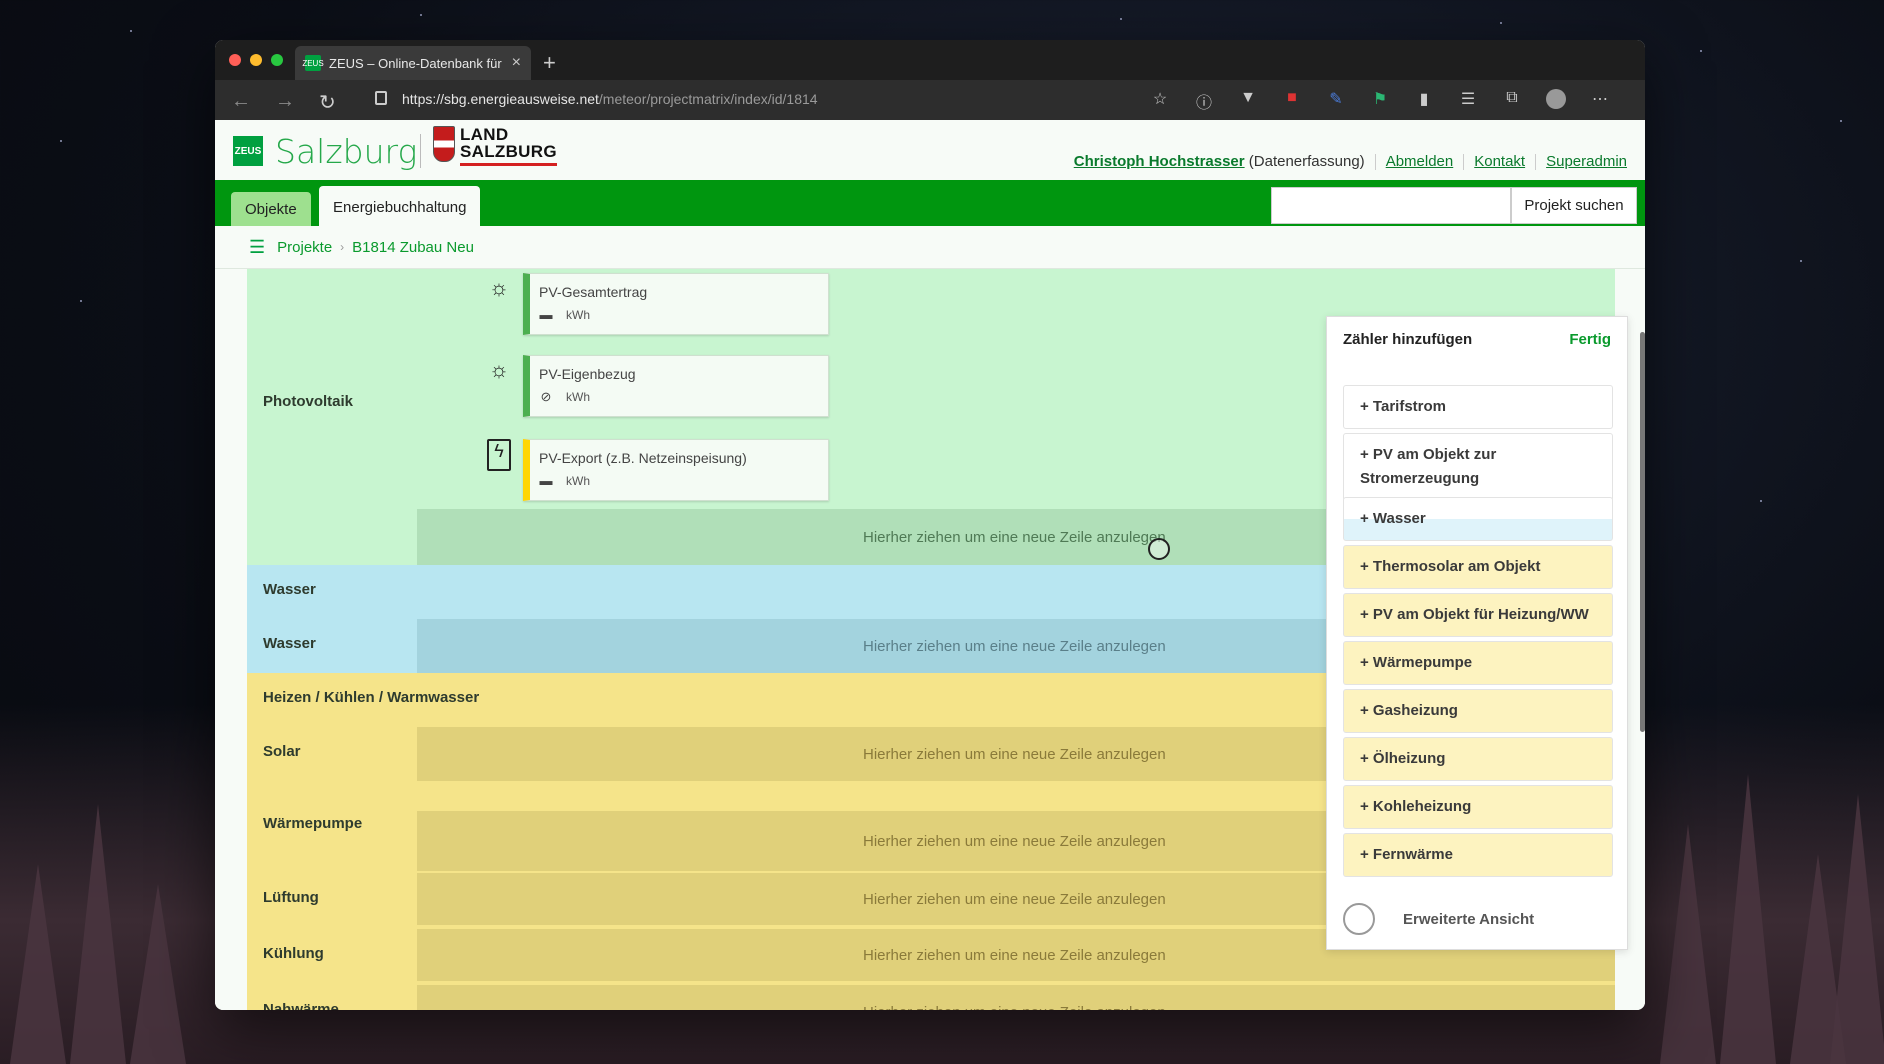  What do you see at coordinates (235, 60) in the screenshot?
I see `close-window-button` at bounding box center [235, 60].